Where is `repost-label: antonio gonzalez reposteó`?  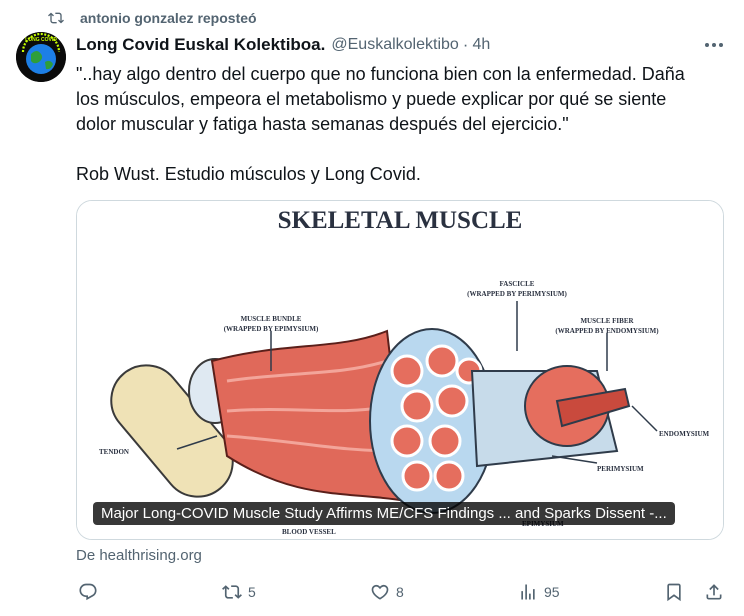
repost-label: antonio gonzalez reposteó is located at coordinates (168, 18).